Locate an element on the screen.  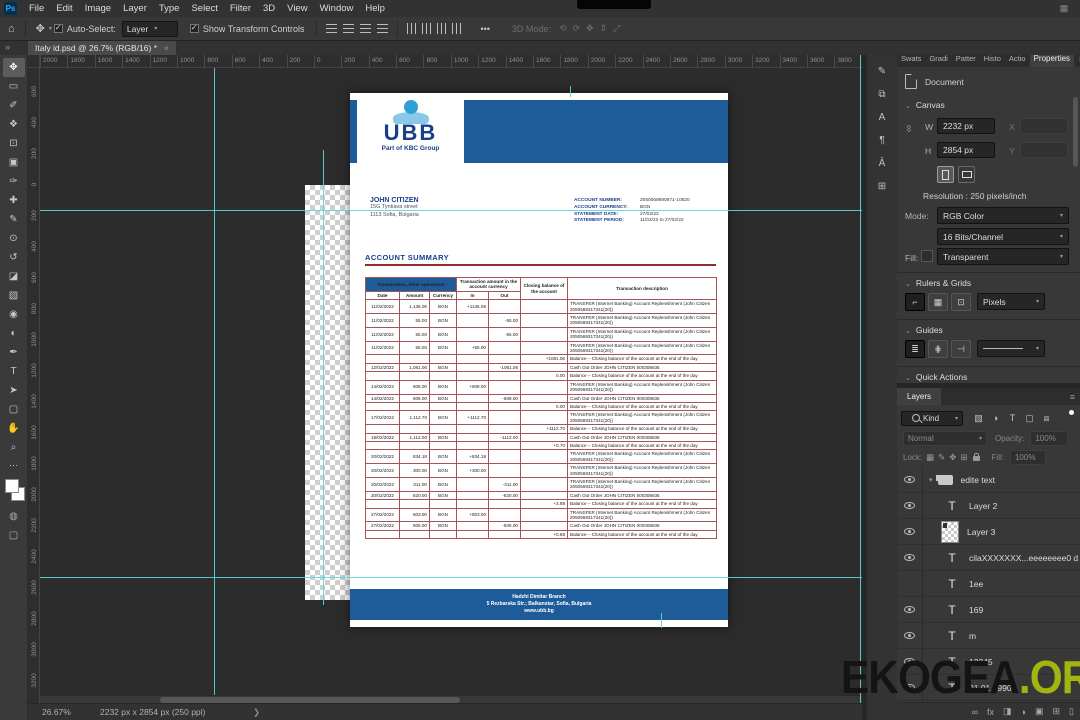
guide-style-dropdown: ▾ is located at coordinates (1011, 348).